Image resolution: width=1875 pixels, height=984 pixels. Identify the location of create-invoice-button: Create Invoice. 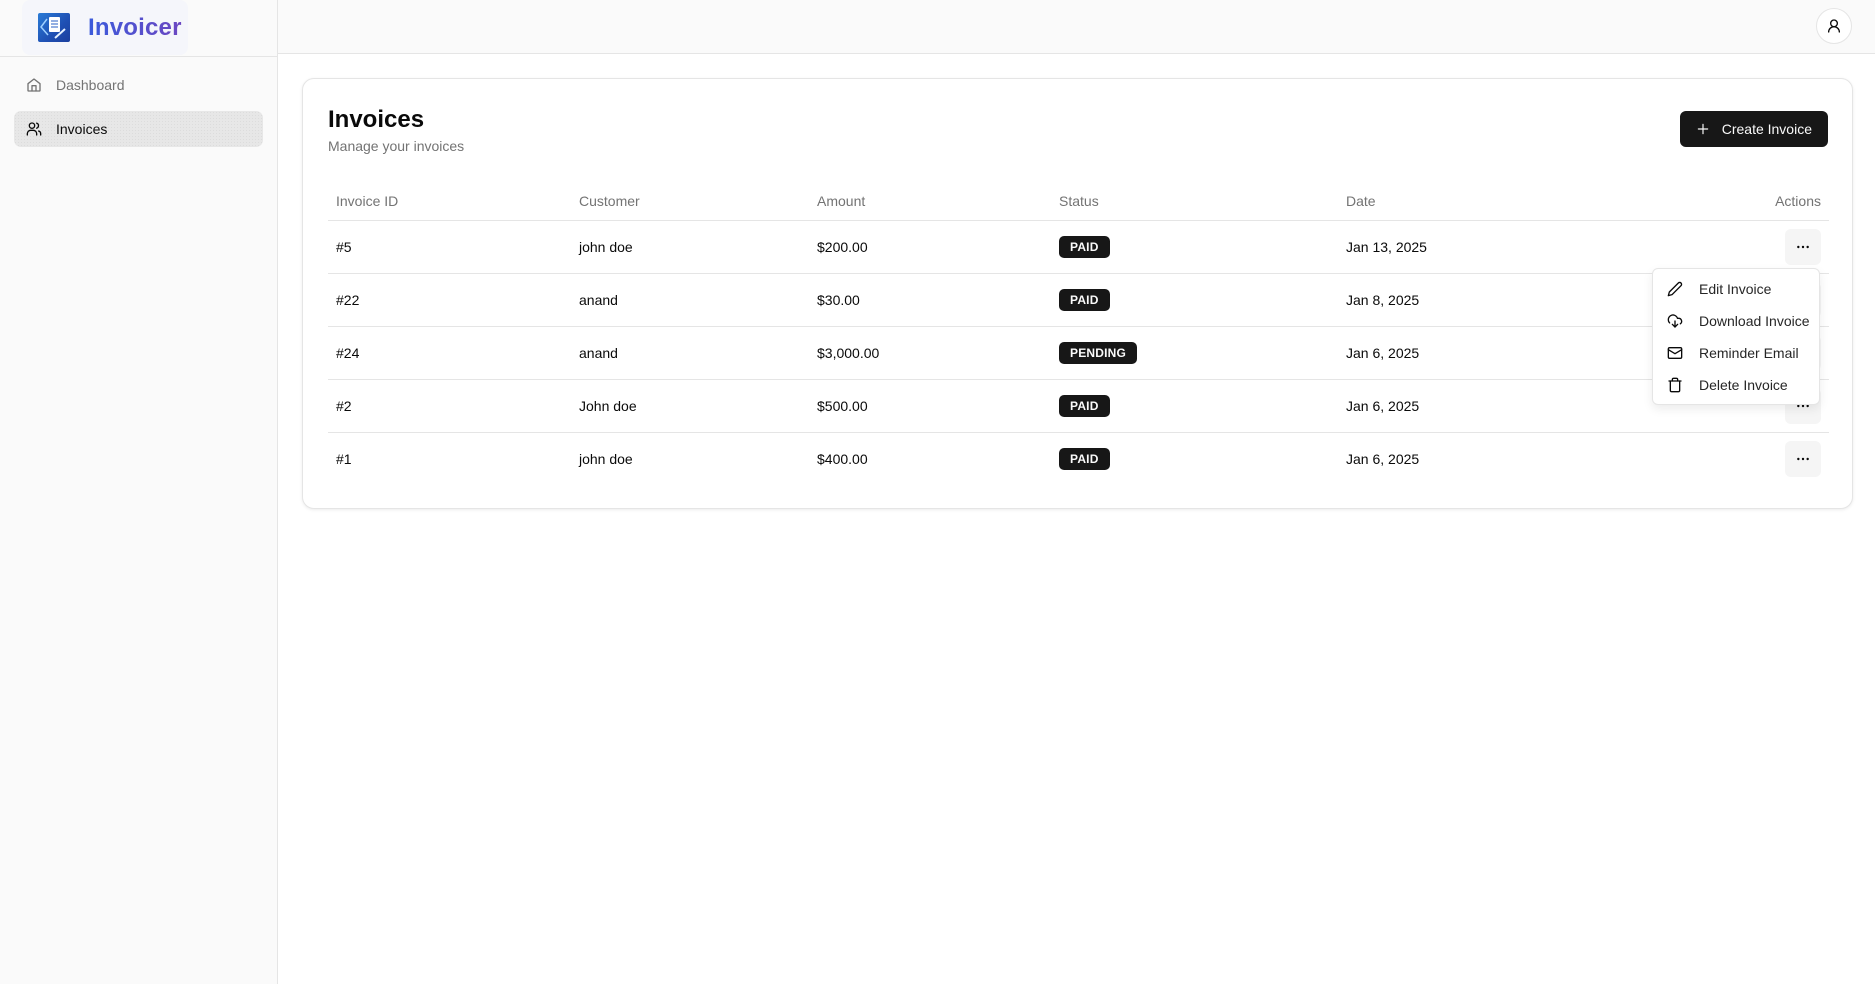
(1753, 129).